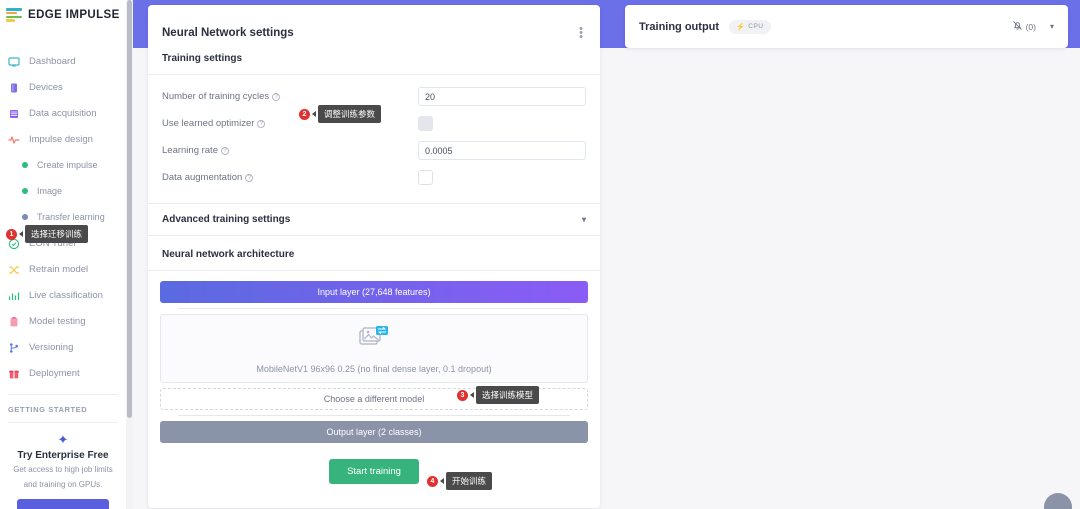  I want to click on promo-line-2: and training on GPUs., so click(63, 484).